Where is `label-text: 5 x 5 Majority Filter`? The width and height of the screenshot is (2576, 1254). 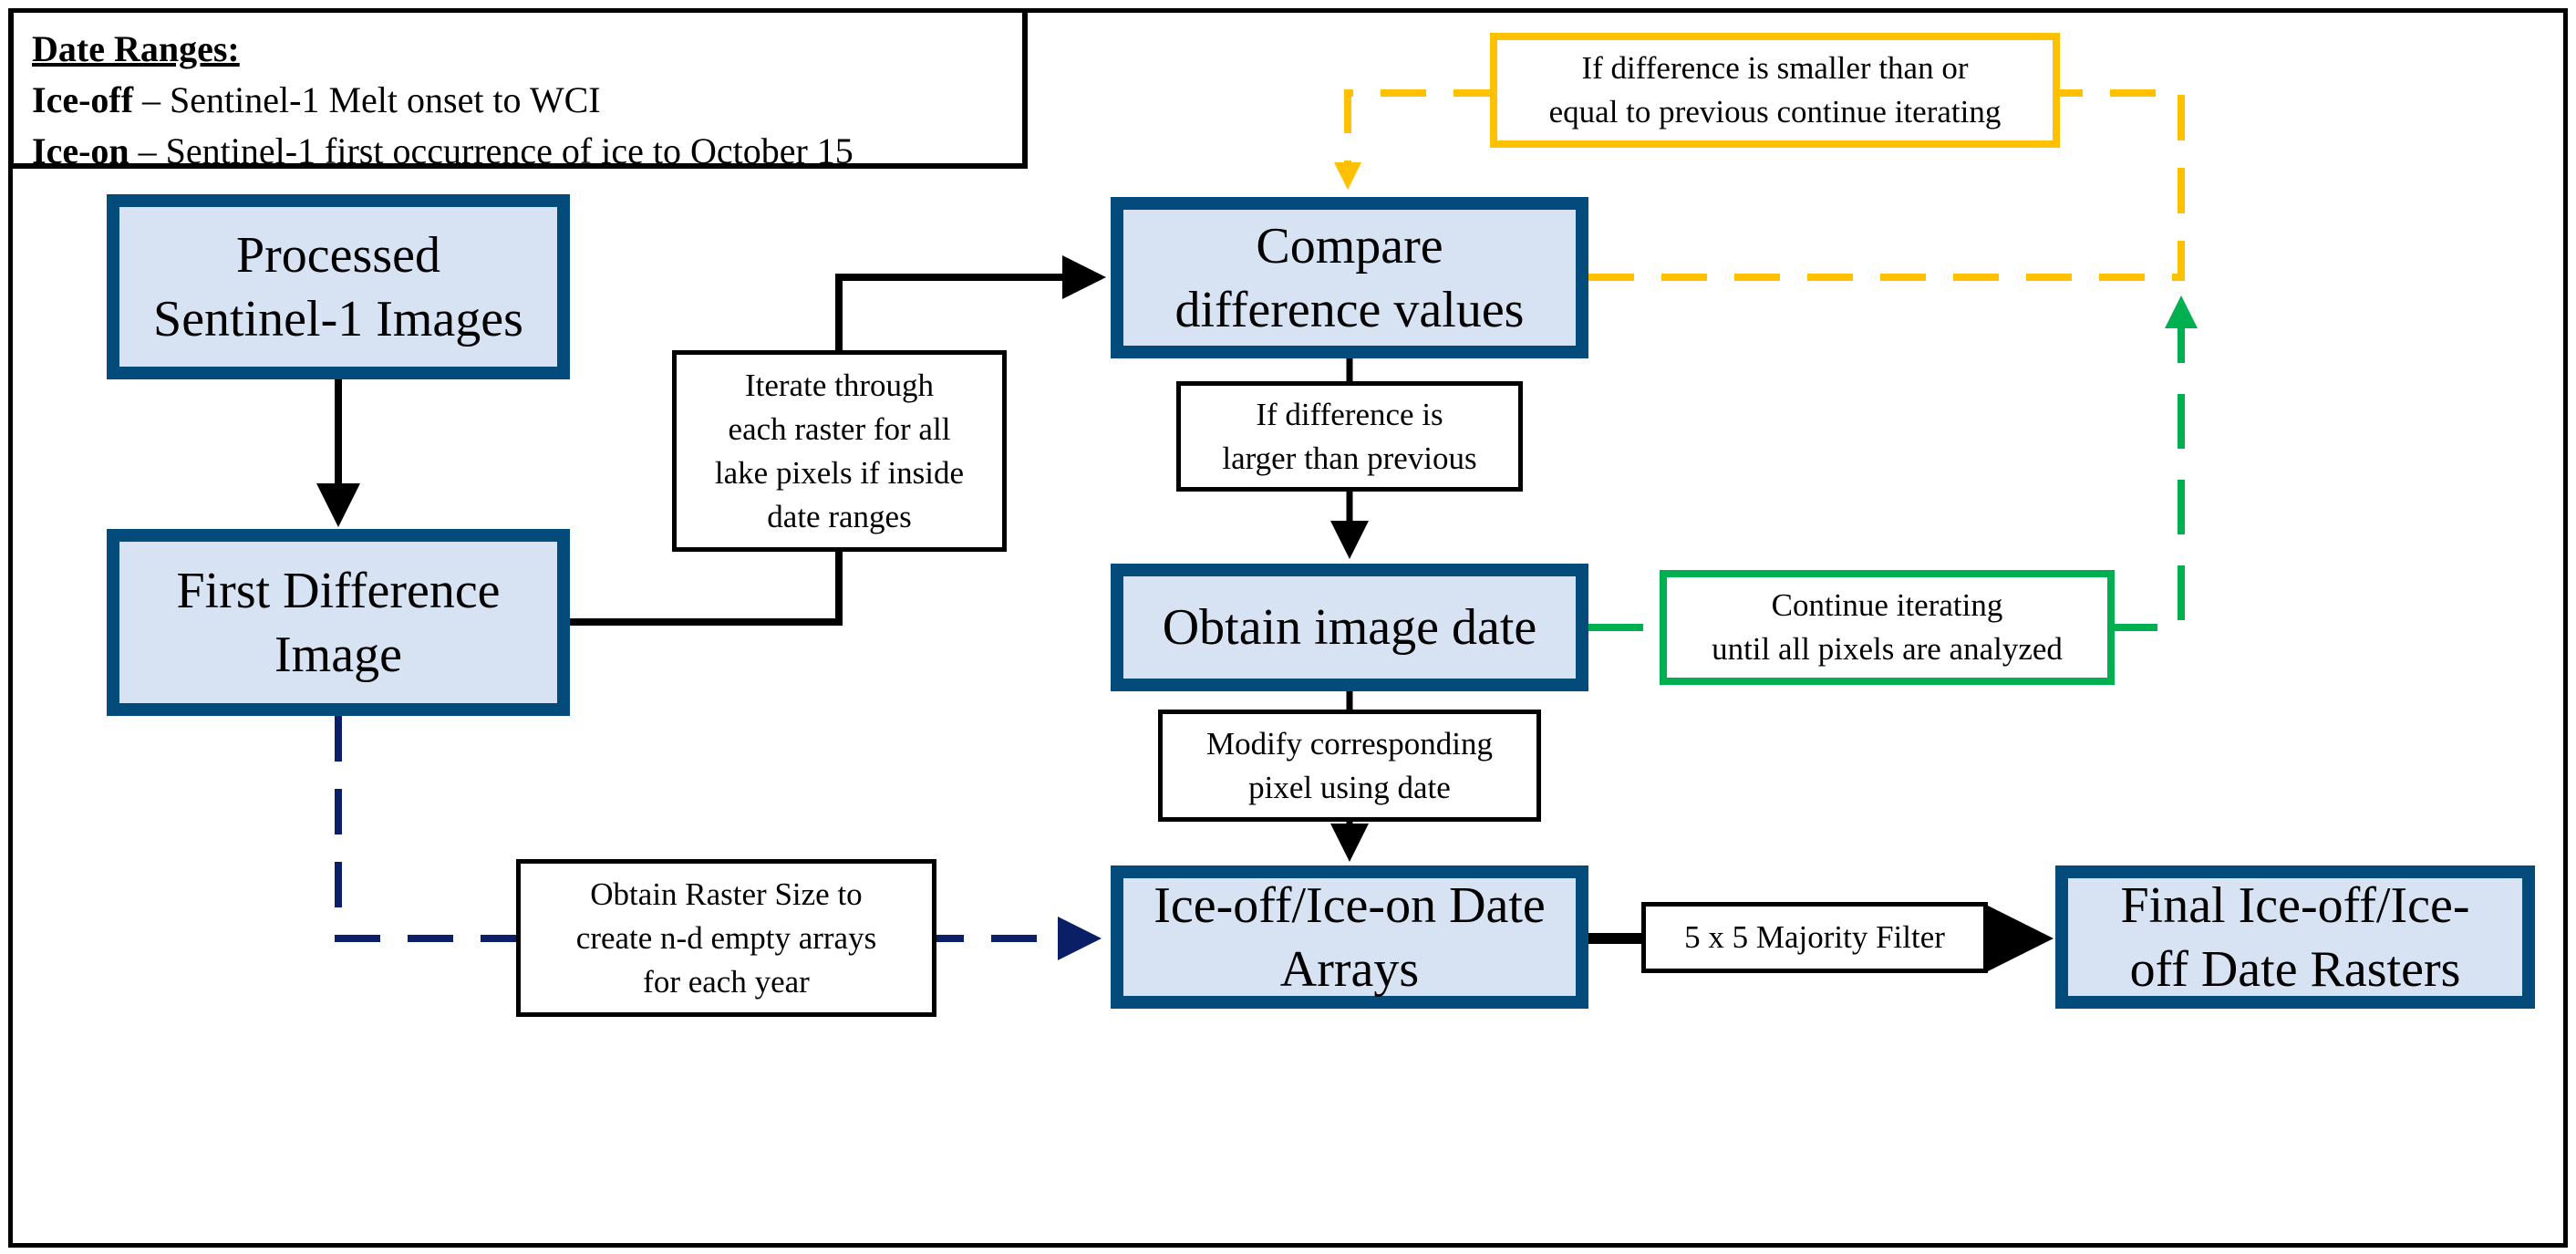 label-text: 5 x 5 Majority Filter is located at coordinates (1814, 937).